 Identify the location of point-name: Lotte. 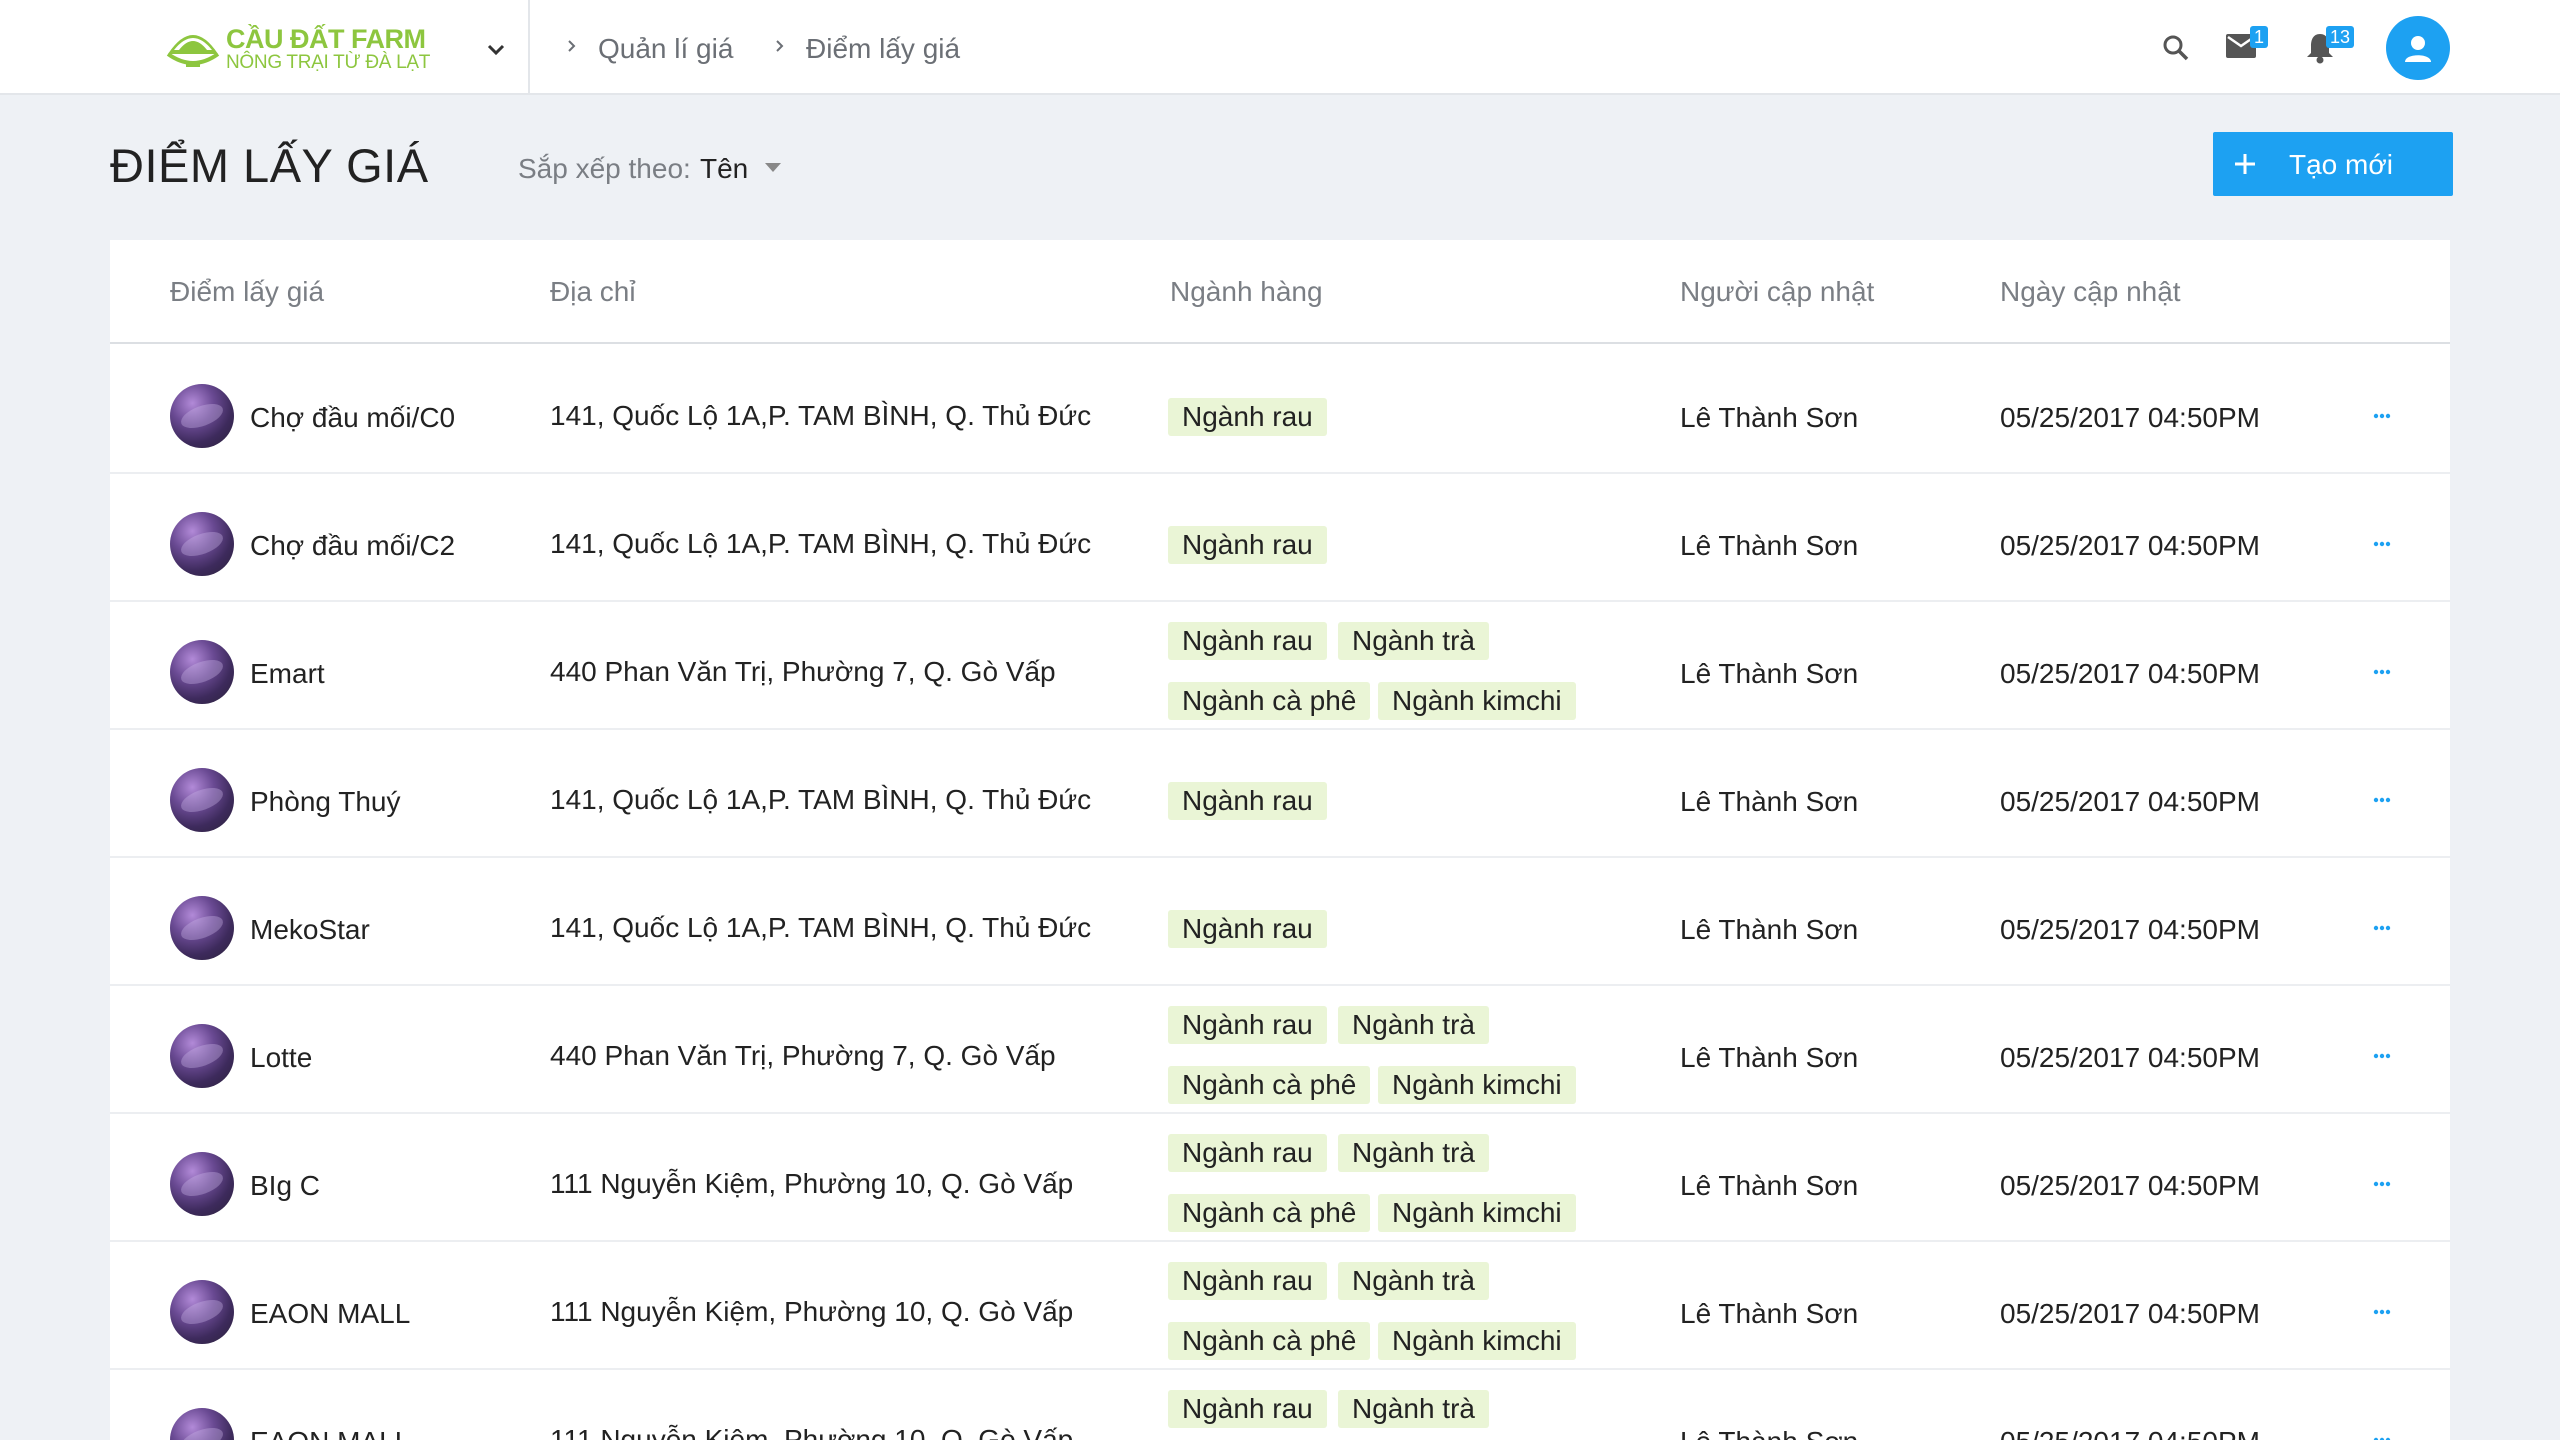
(281, 1057).